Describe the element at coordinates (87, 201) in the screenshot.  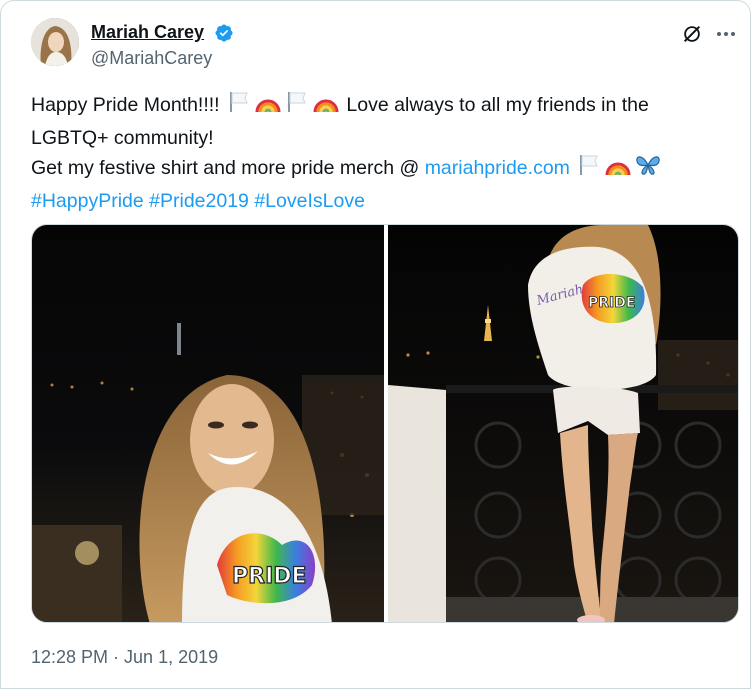
I see `hashtag-happypride: #HappyPride` at that location.